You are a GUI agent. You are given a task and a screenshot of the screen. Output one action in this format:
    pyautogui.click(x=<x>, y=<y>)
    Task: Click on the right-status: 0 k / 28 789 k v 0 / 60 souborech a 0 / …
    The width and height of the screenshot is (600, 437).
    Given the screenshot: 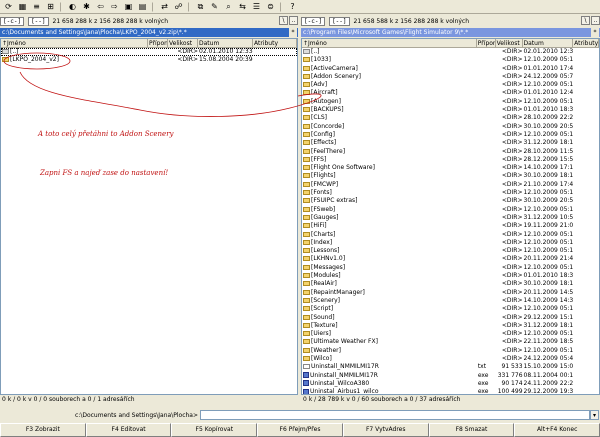 What is the action you would take?
    pyautogui.click(x=382, y=399)
    